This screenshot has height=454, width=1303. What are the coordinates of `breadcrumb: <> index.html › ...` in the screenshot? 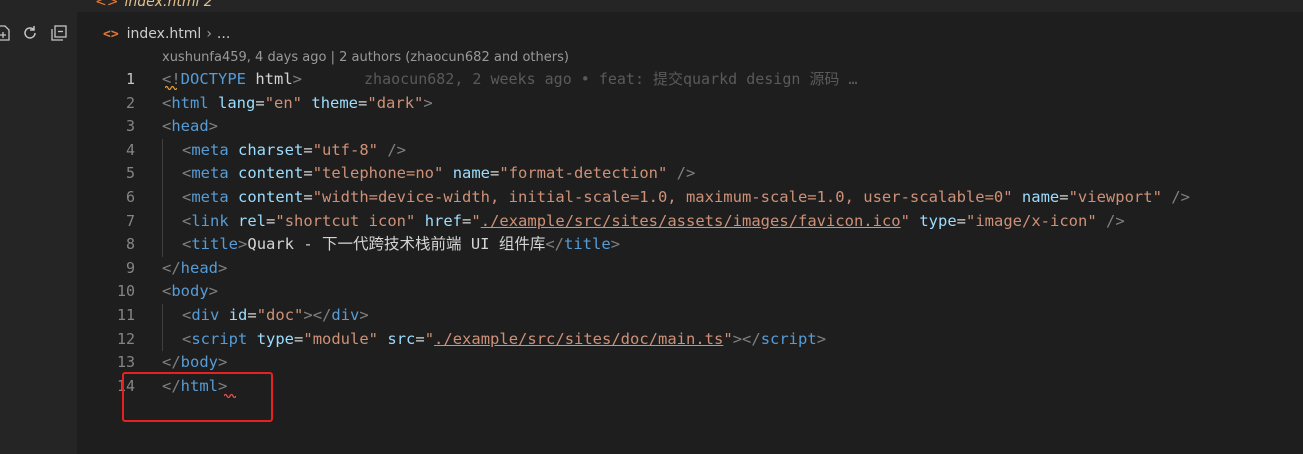 It's located at (166, 34).